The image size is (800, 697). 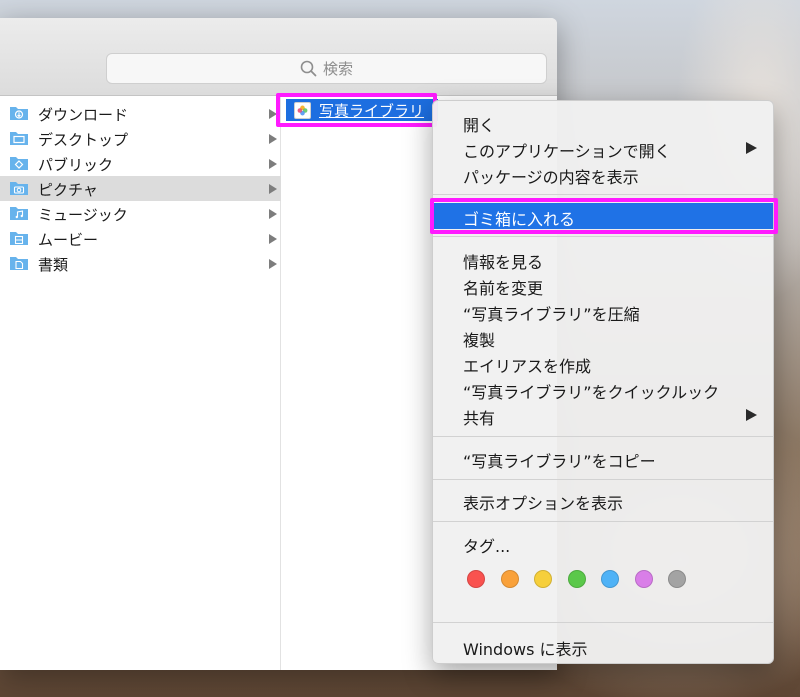 I want to click on menu-item-label: このアプリケーションで開く, so click(x=567, y=151).